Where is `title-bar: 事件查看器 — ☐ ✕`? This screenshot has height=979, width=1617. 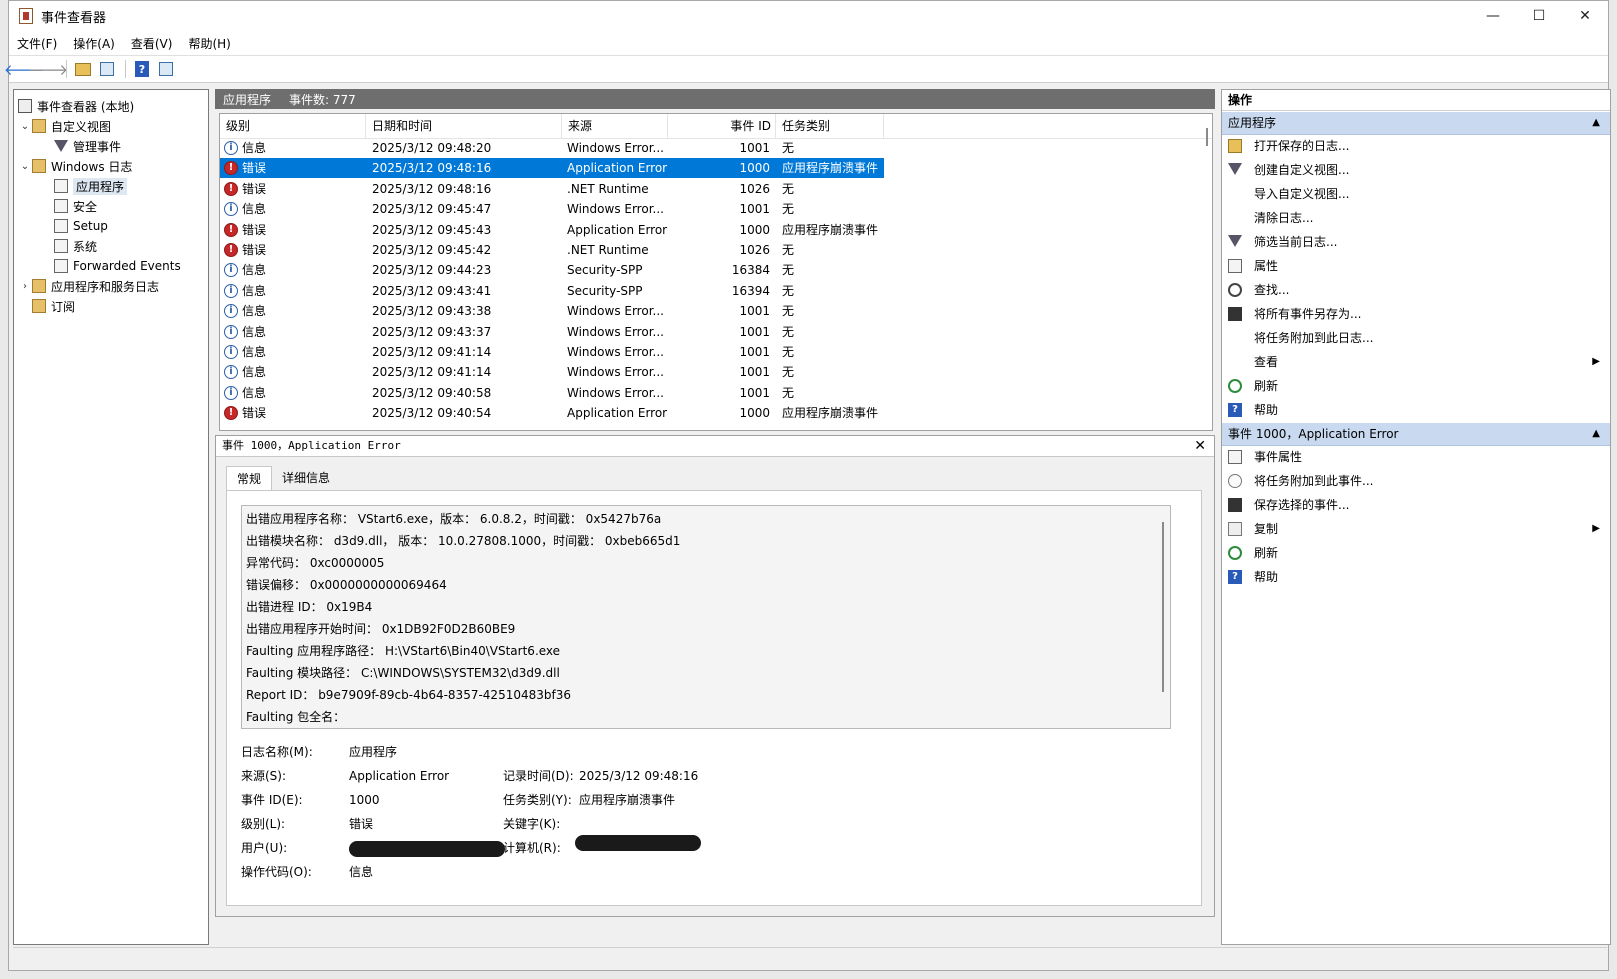 title-bar: 事件查看器 — ☐ ✕ is located at coordinates (808, 16).